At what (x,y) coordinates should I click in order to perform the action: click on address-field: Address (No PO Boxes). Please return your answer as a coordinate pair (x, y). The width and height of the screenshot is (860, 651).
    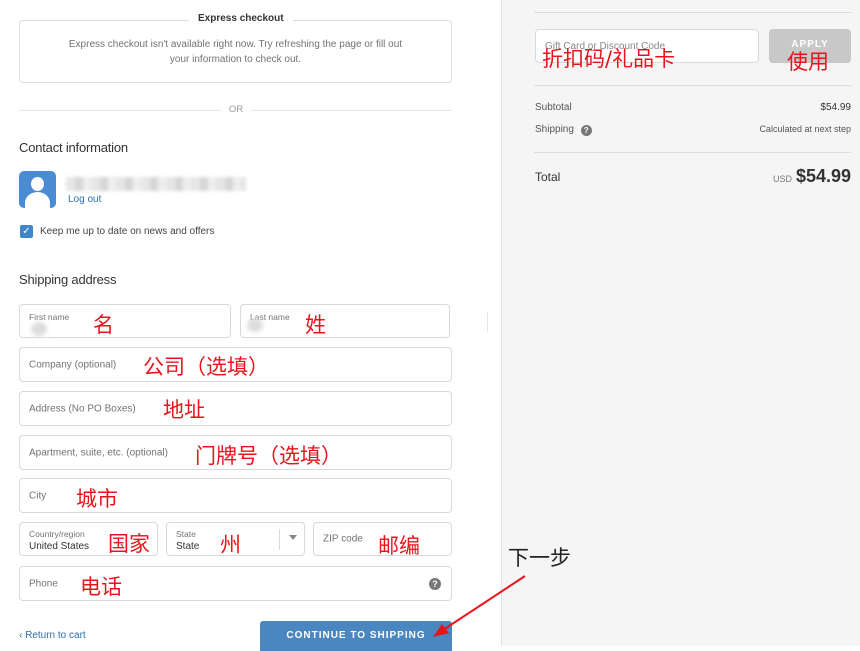
    Looking at the image, I should click on (235, 408).